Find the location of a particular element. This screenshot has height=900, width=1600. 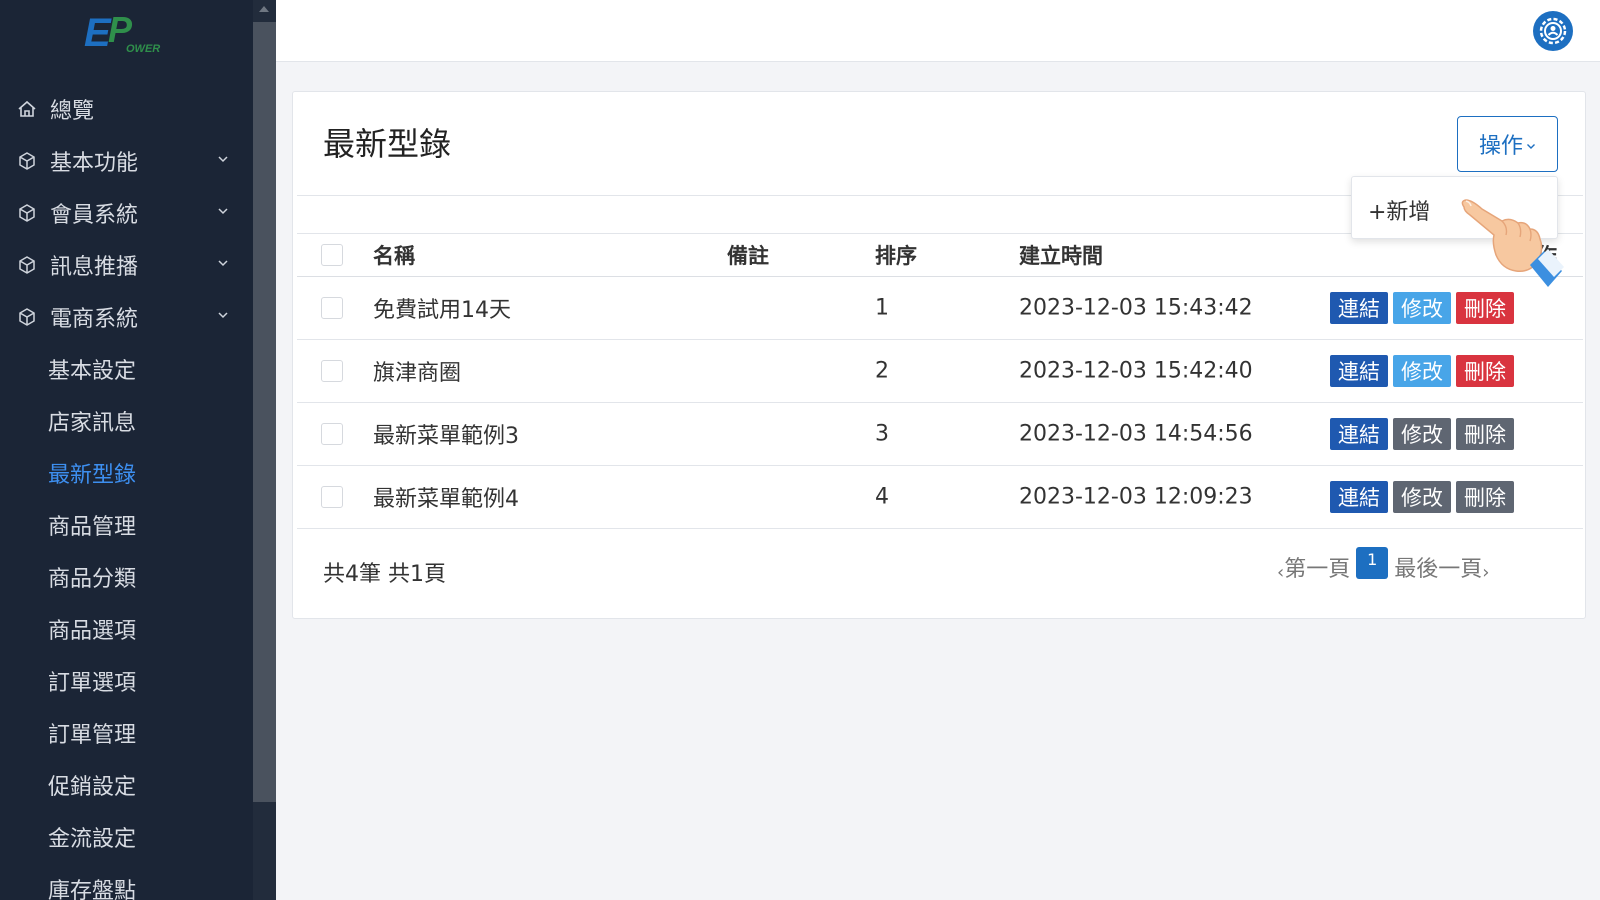

sidebar-subitem-label: 金流設定 is located at coordinates (92, 839).